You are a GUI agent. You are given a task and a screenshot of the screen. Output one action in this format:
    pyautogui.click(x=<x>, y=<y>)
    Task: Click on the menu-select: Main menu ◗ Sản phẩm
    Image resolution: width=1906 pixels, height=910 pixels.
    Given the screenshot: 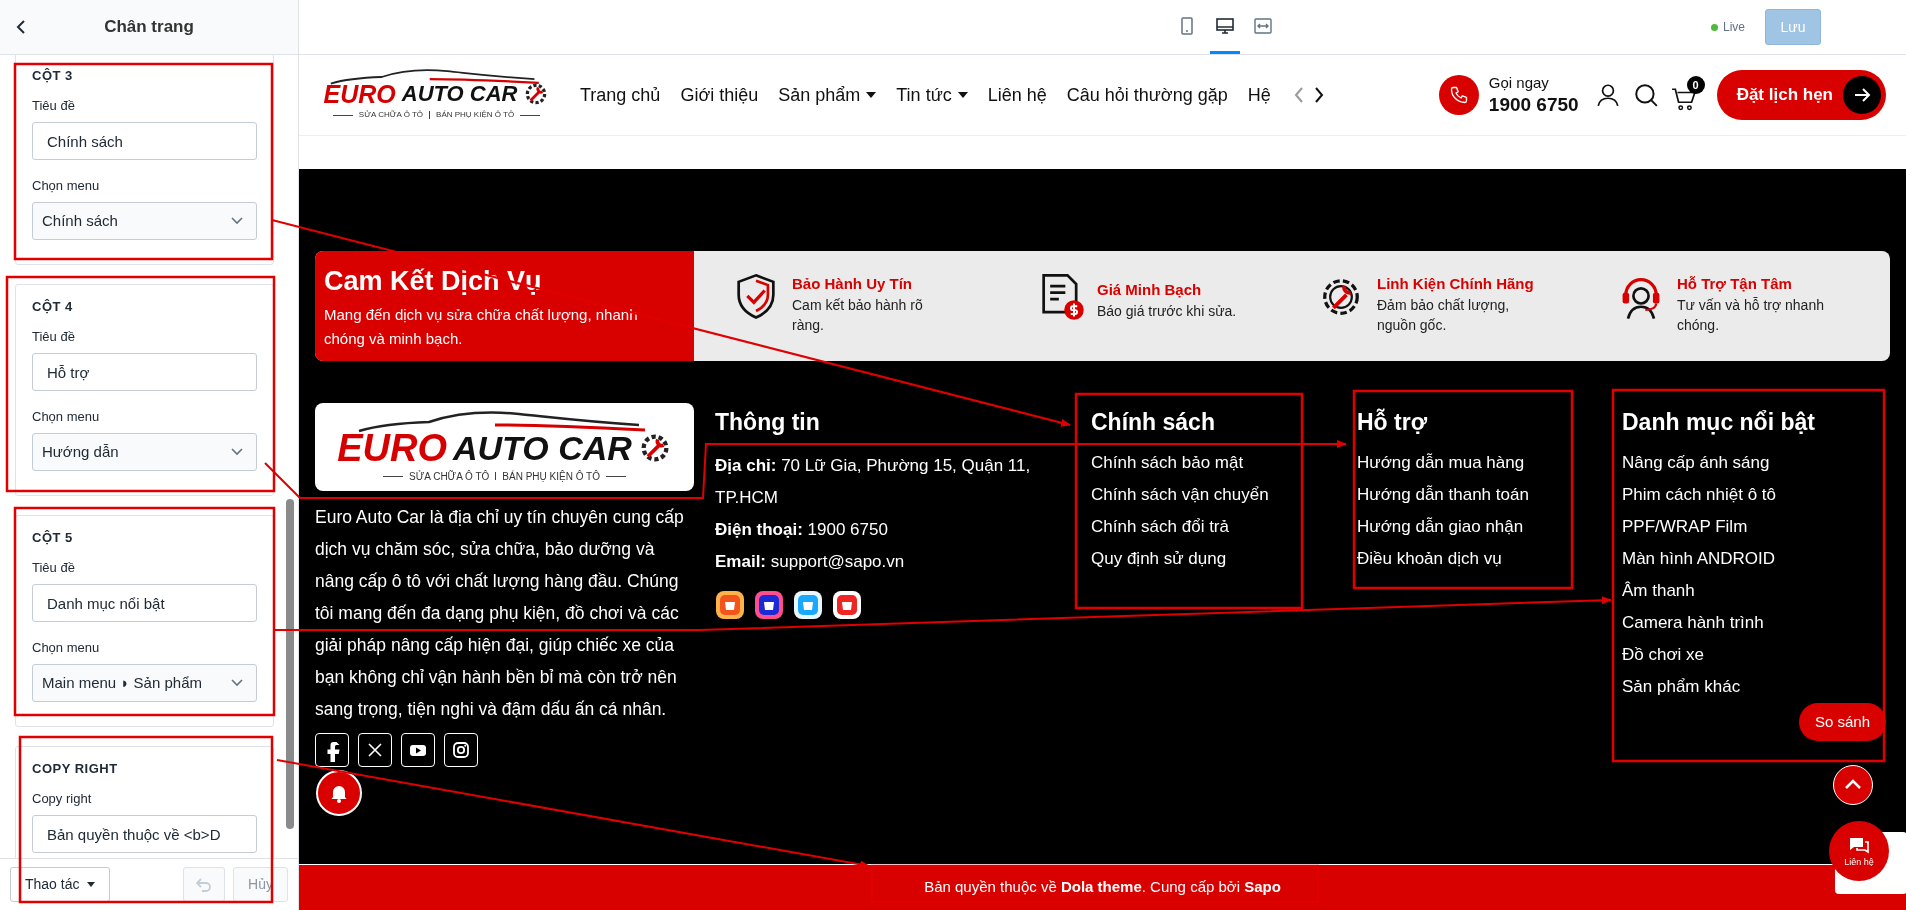 What is the action you would take?
    pyautogui.click(x=144, y=683)
    